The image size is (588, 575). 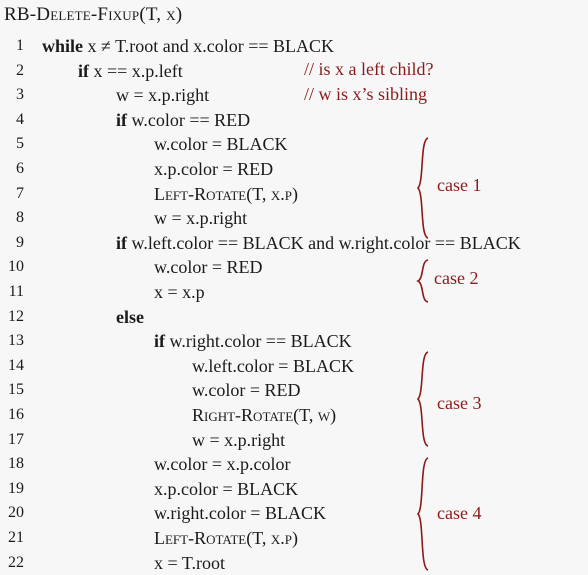 I want to click on code-line: 1 while x ≠ T.root and x.color == BLACK, so click(x=294, y=46).